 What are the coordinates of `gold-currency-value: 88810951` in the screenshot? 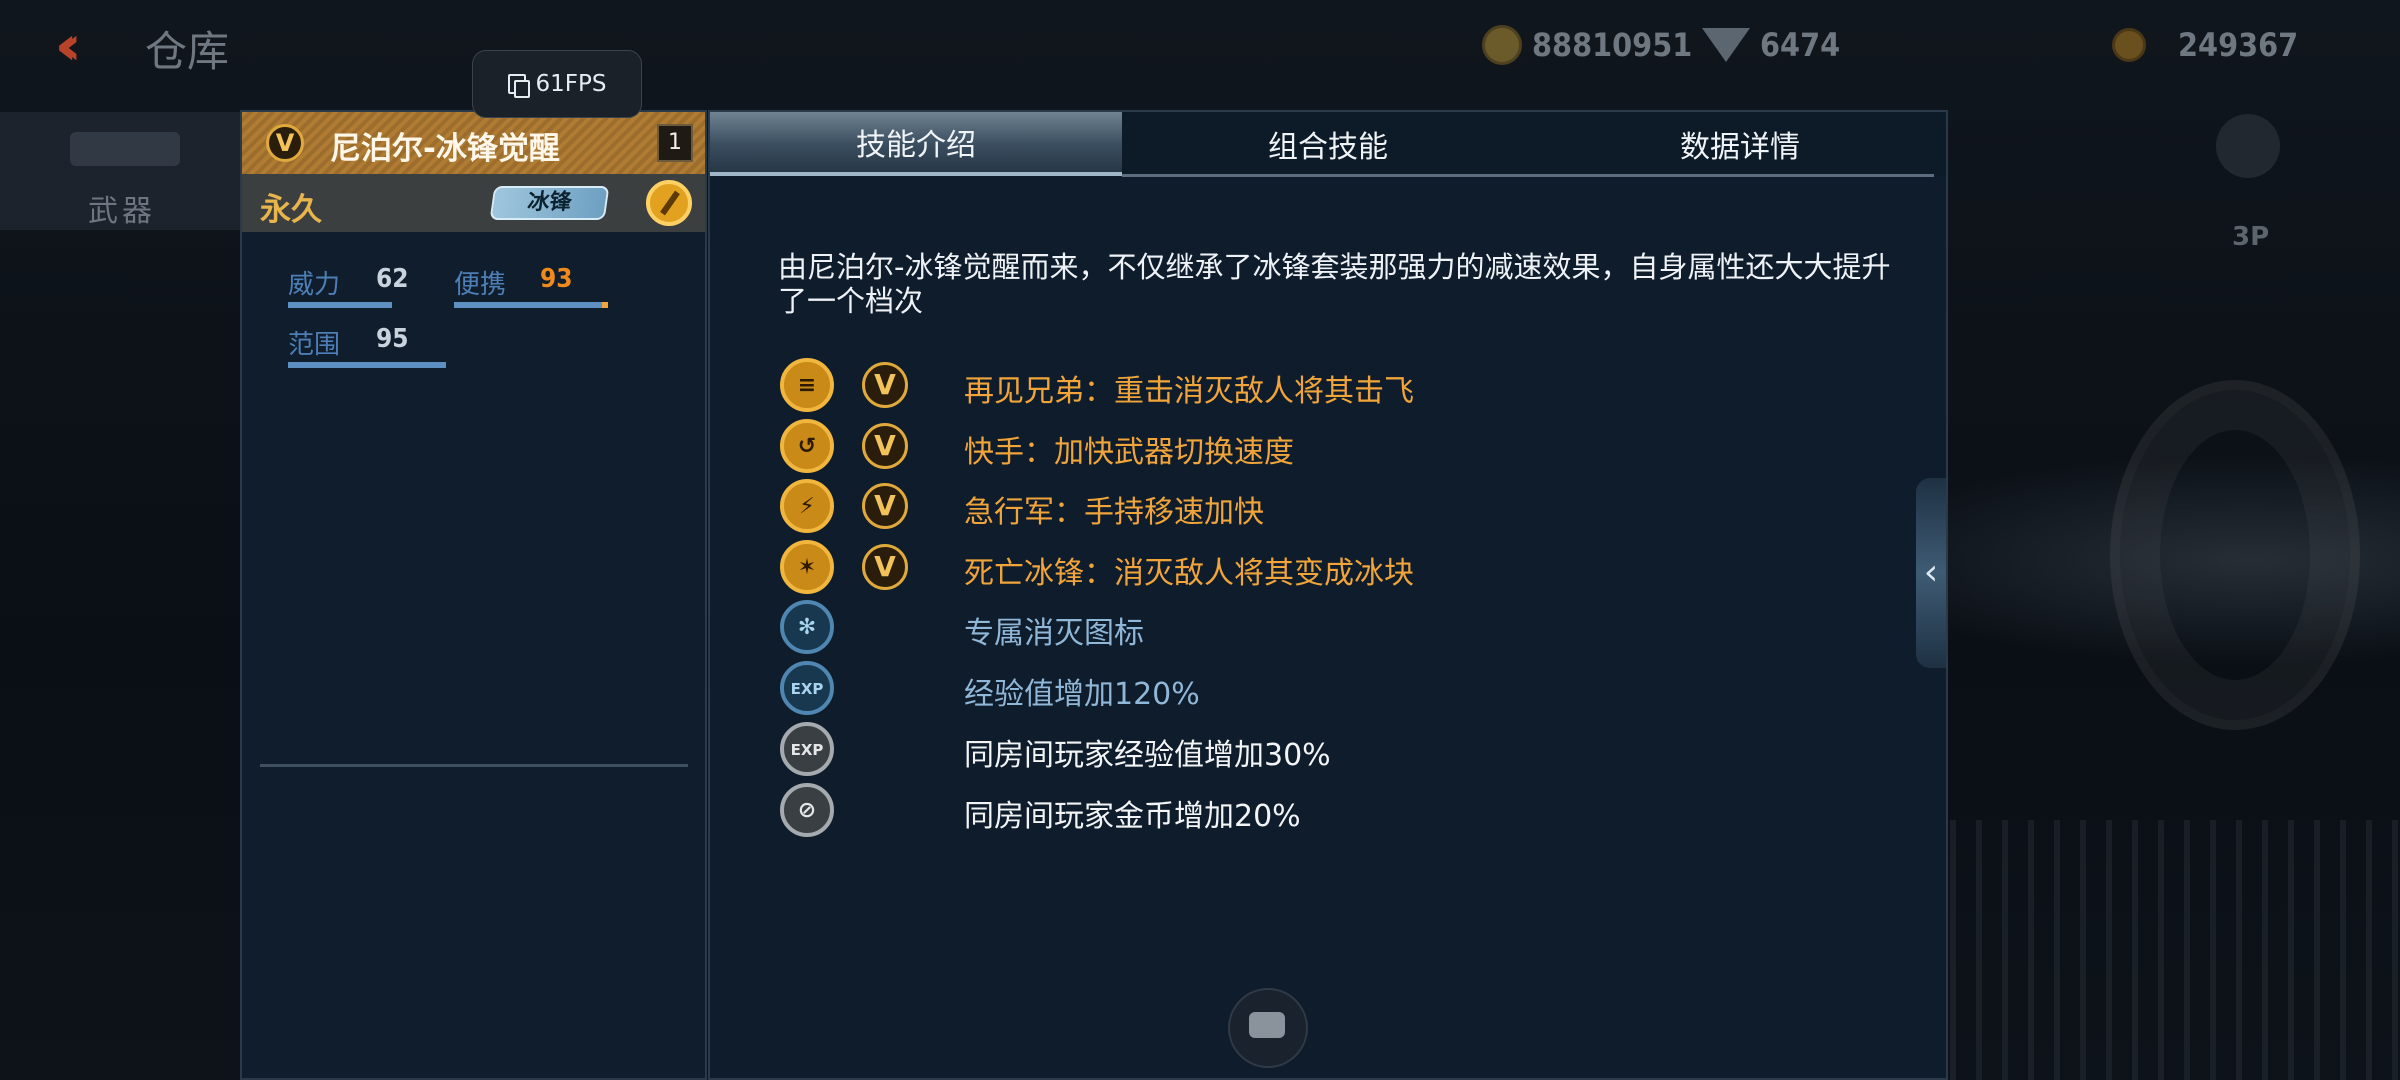 It's located at (1612, 45).